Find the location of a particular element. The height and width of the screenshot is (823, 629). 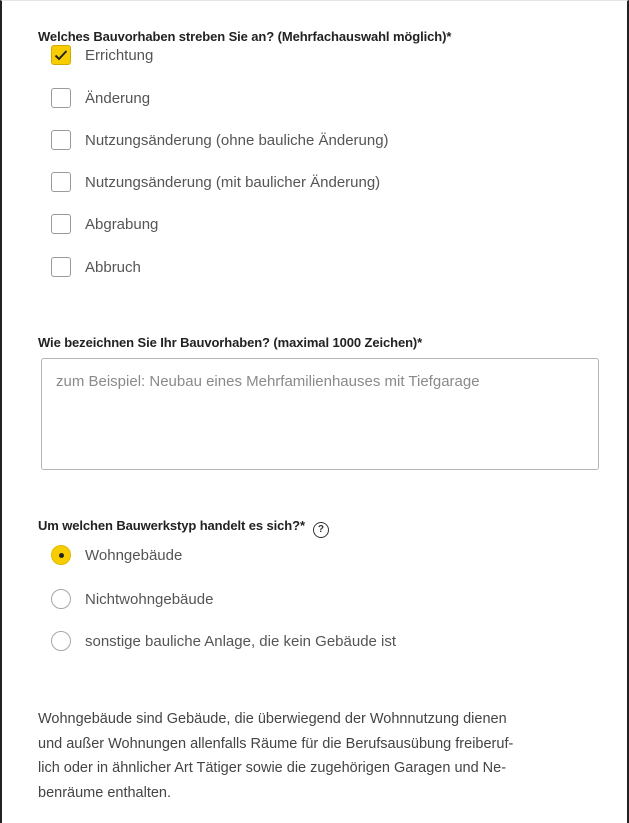

radio-nichtwohngebaeude: Nichtwohngebäude is located at coordinates (132, 599).